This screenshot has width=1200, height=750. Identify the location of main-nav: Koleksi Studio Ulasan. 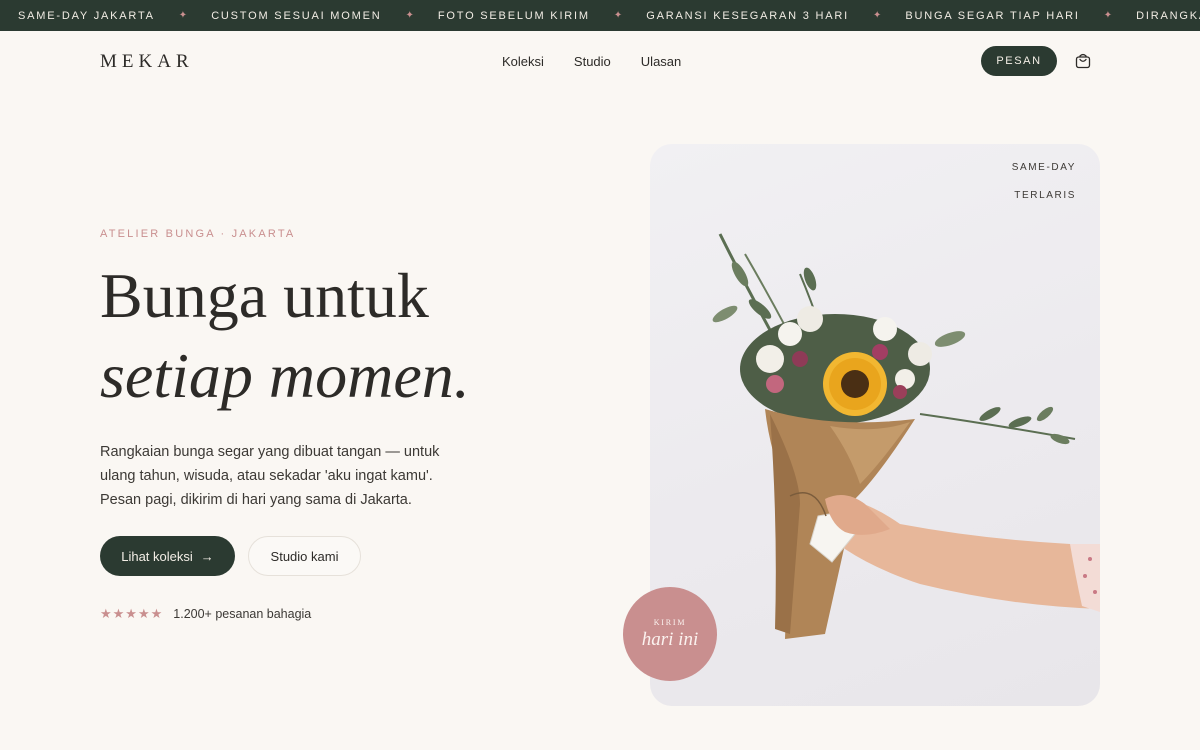
(591, 61).